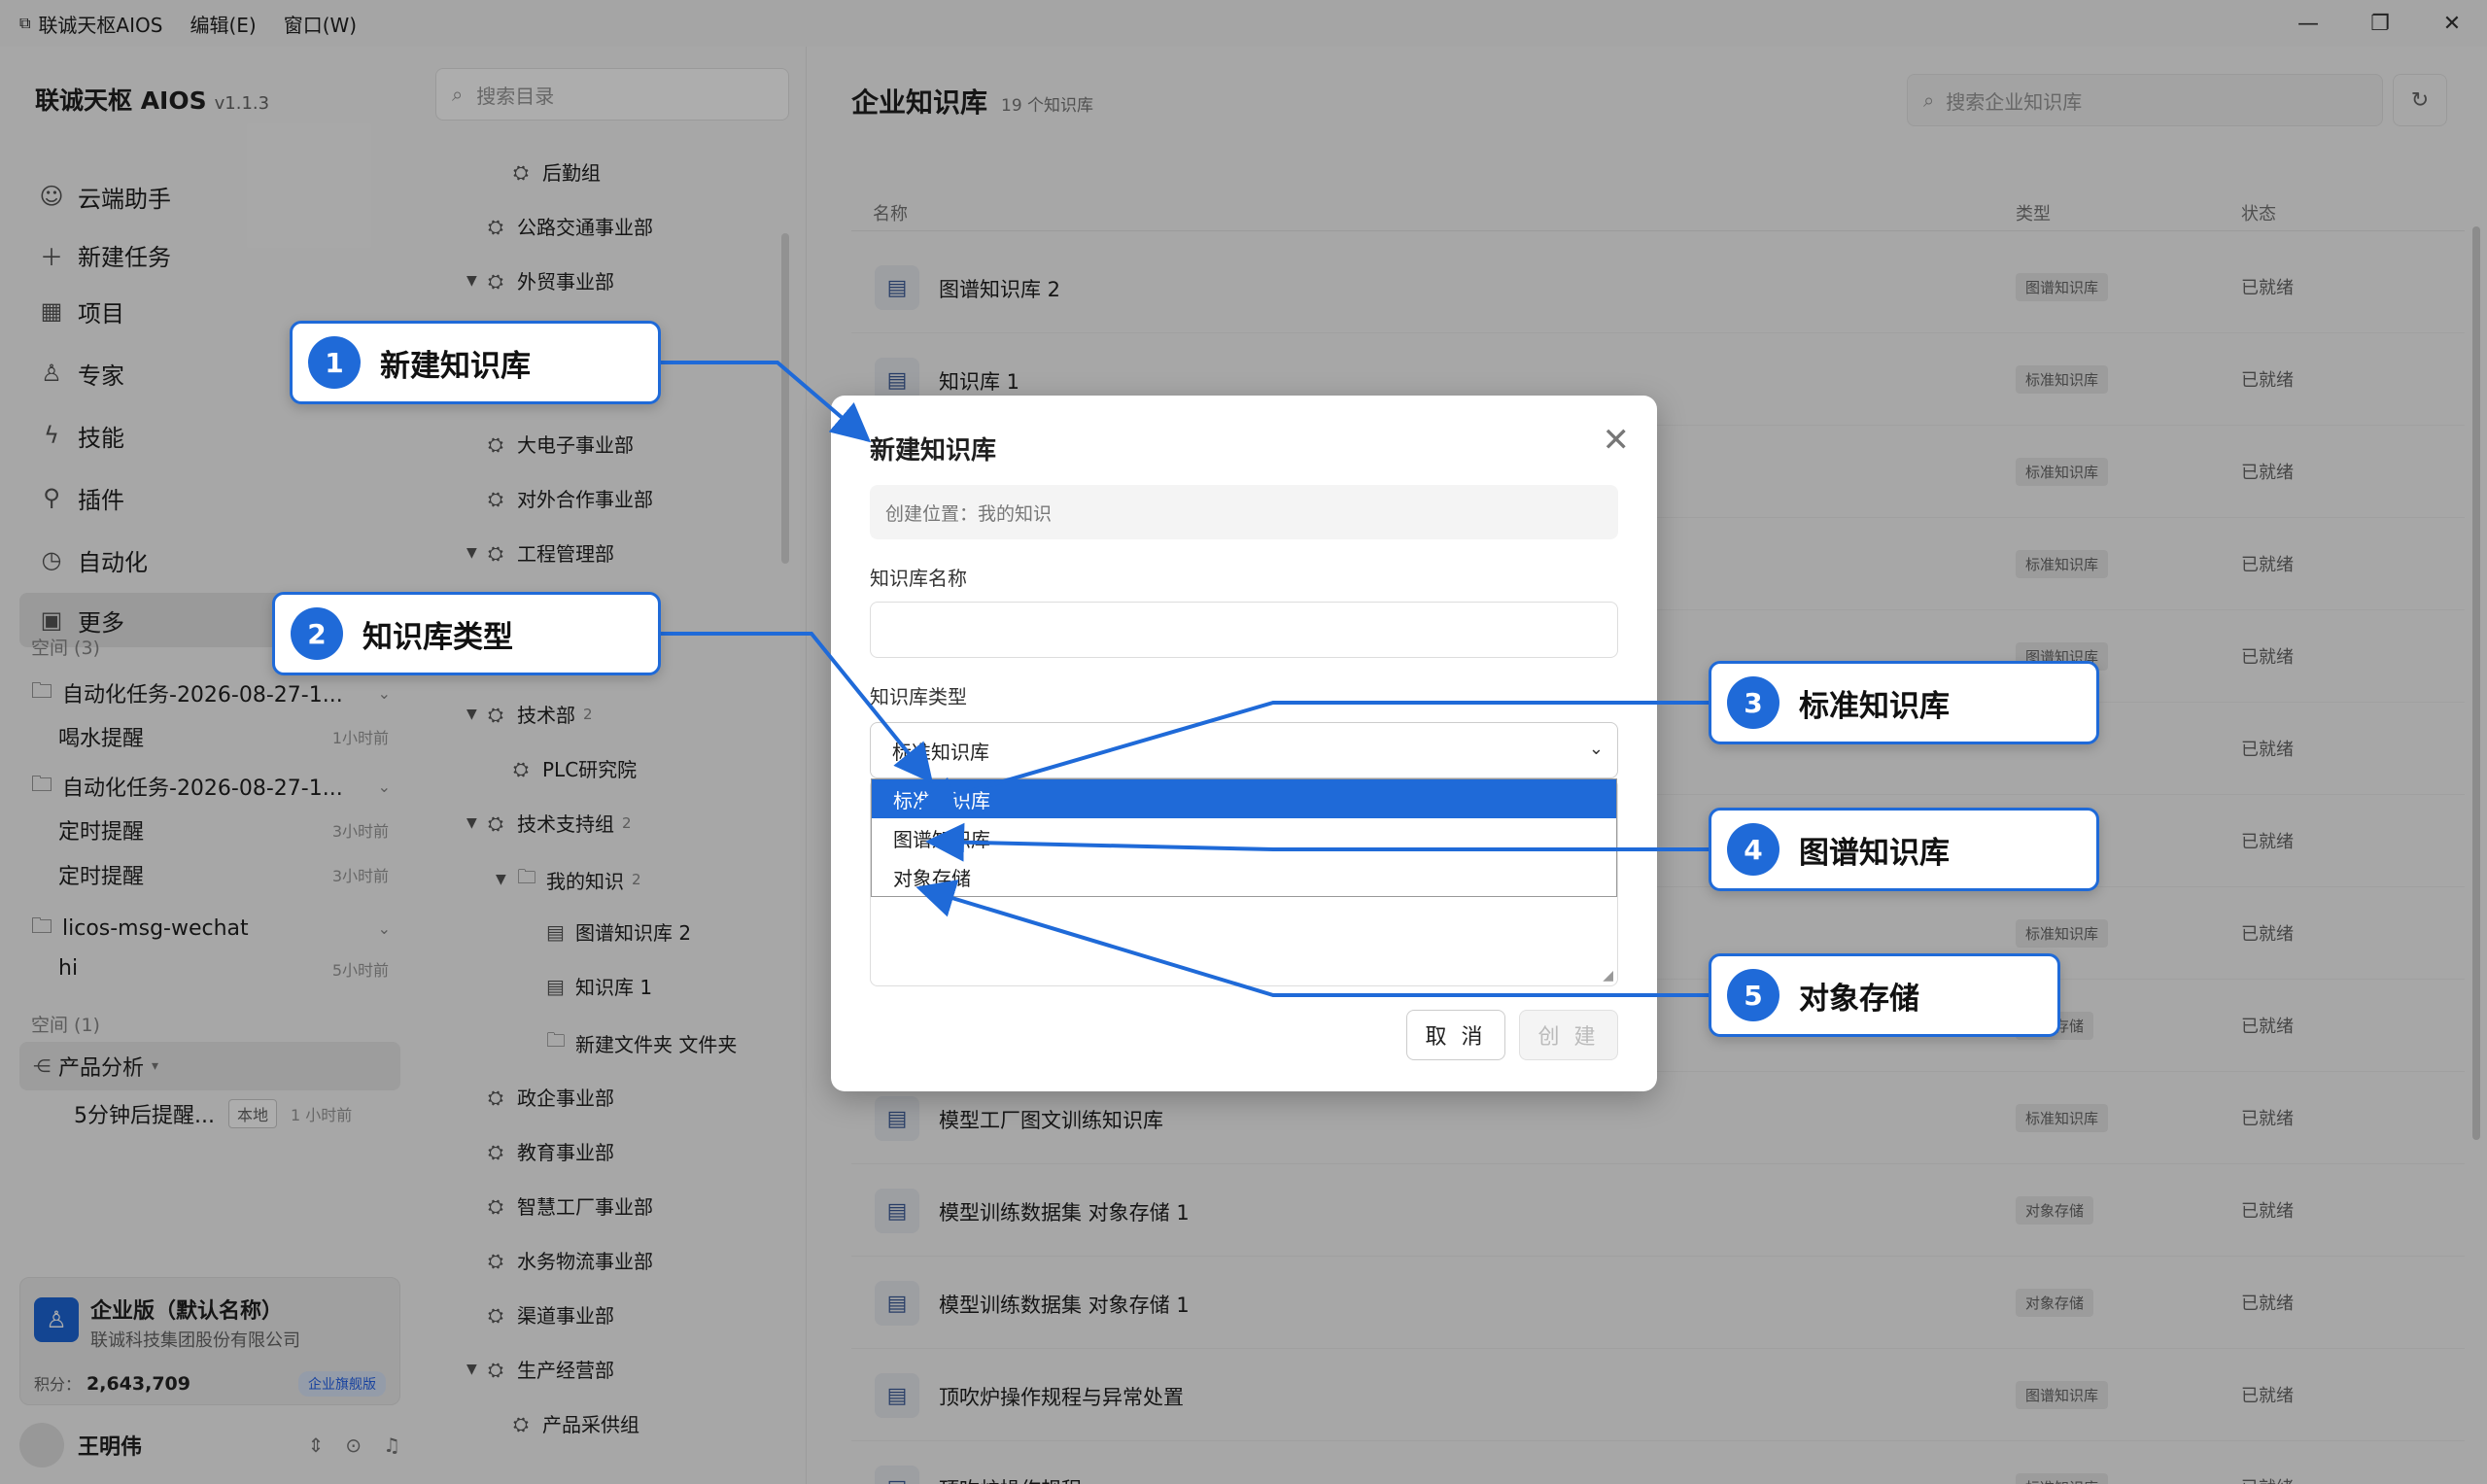  Describe the element at coordinates (934, 451) in the screenshot. I see `dialog-title: 新建知识库` at that location.